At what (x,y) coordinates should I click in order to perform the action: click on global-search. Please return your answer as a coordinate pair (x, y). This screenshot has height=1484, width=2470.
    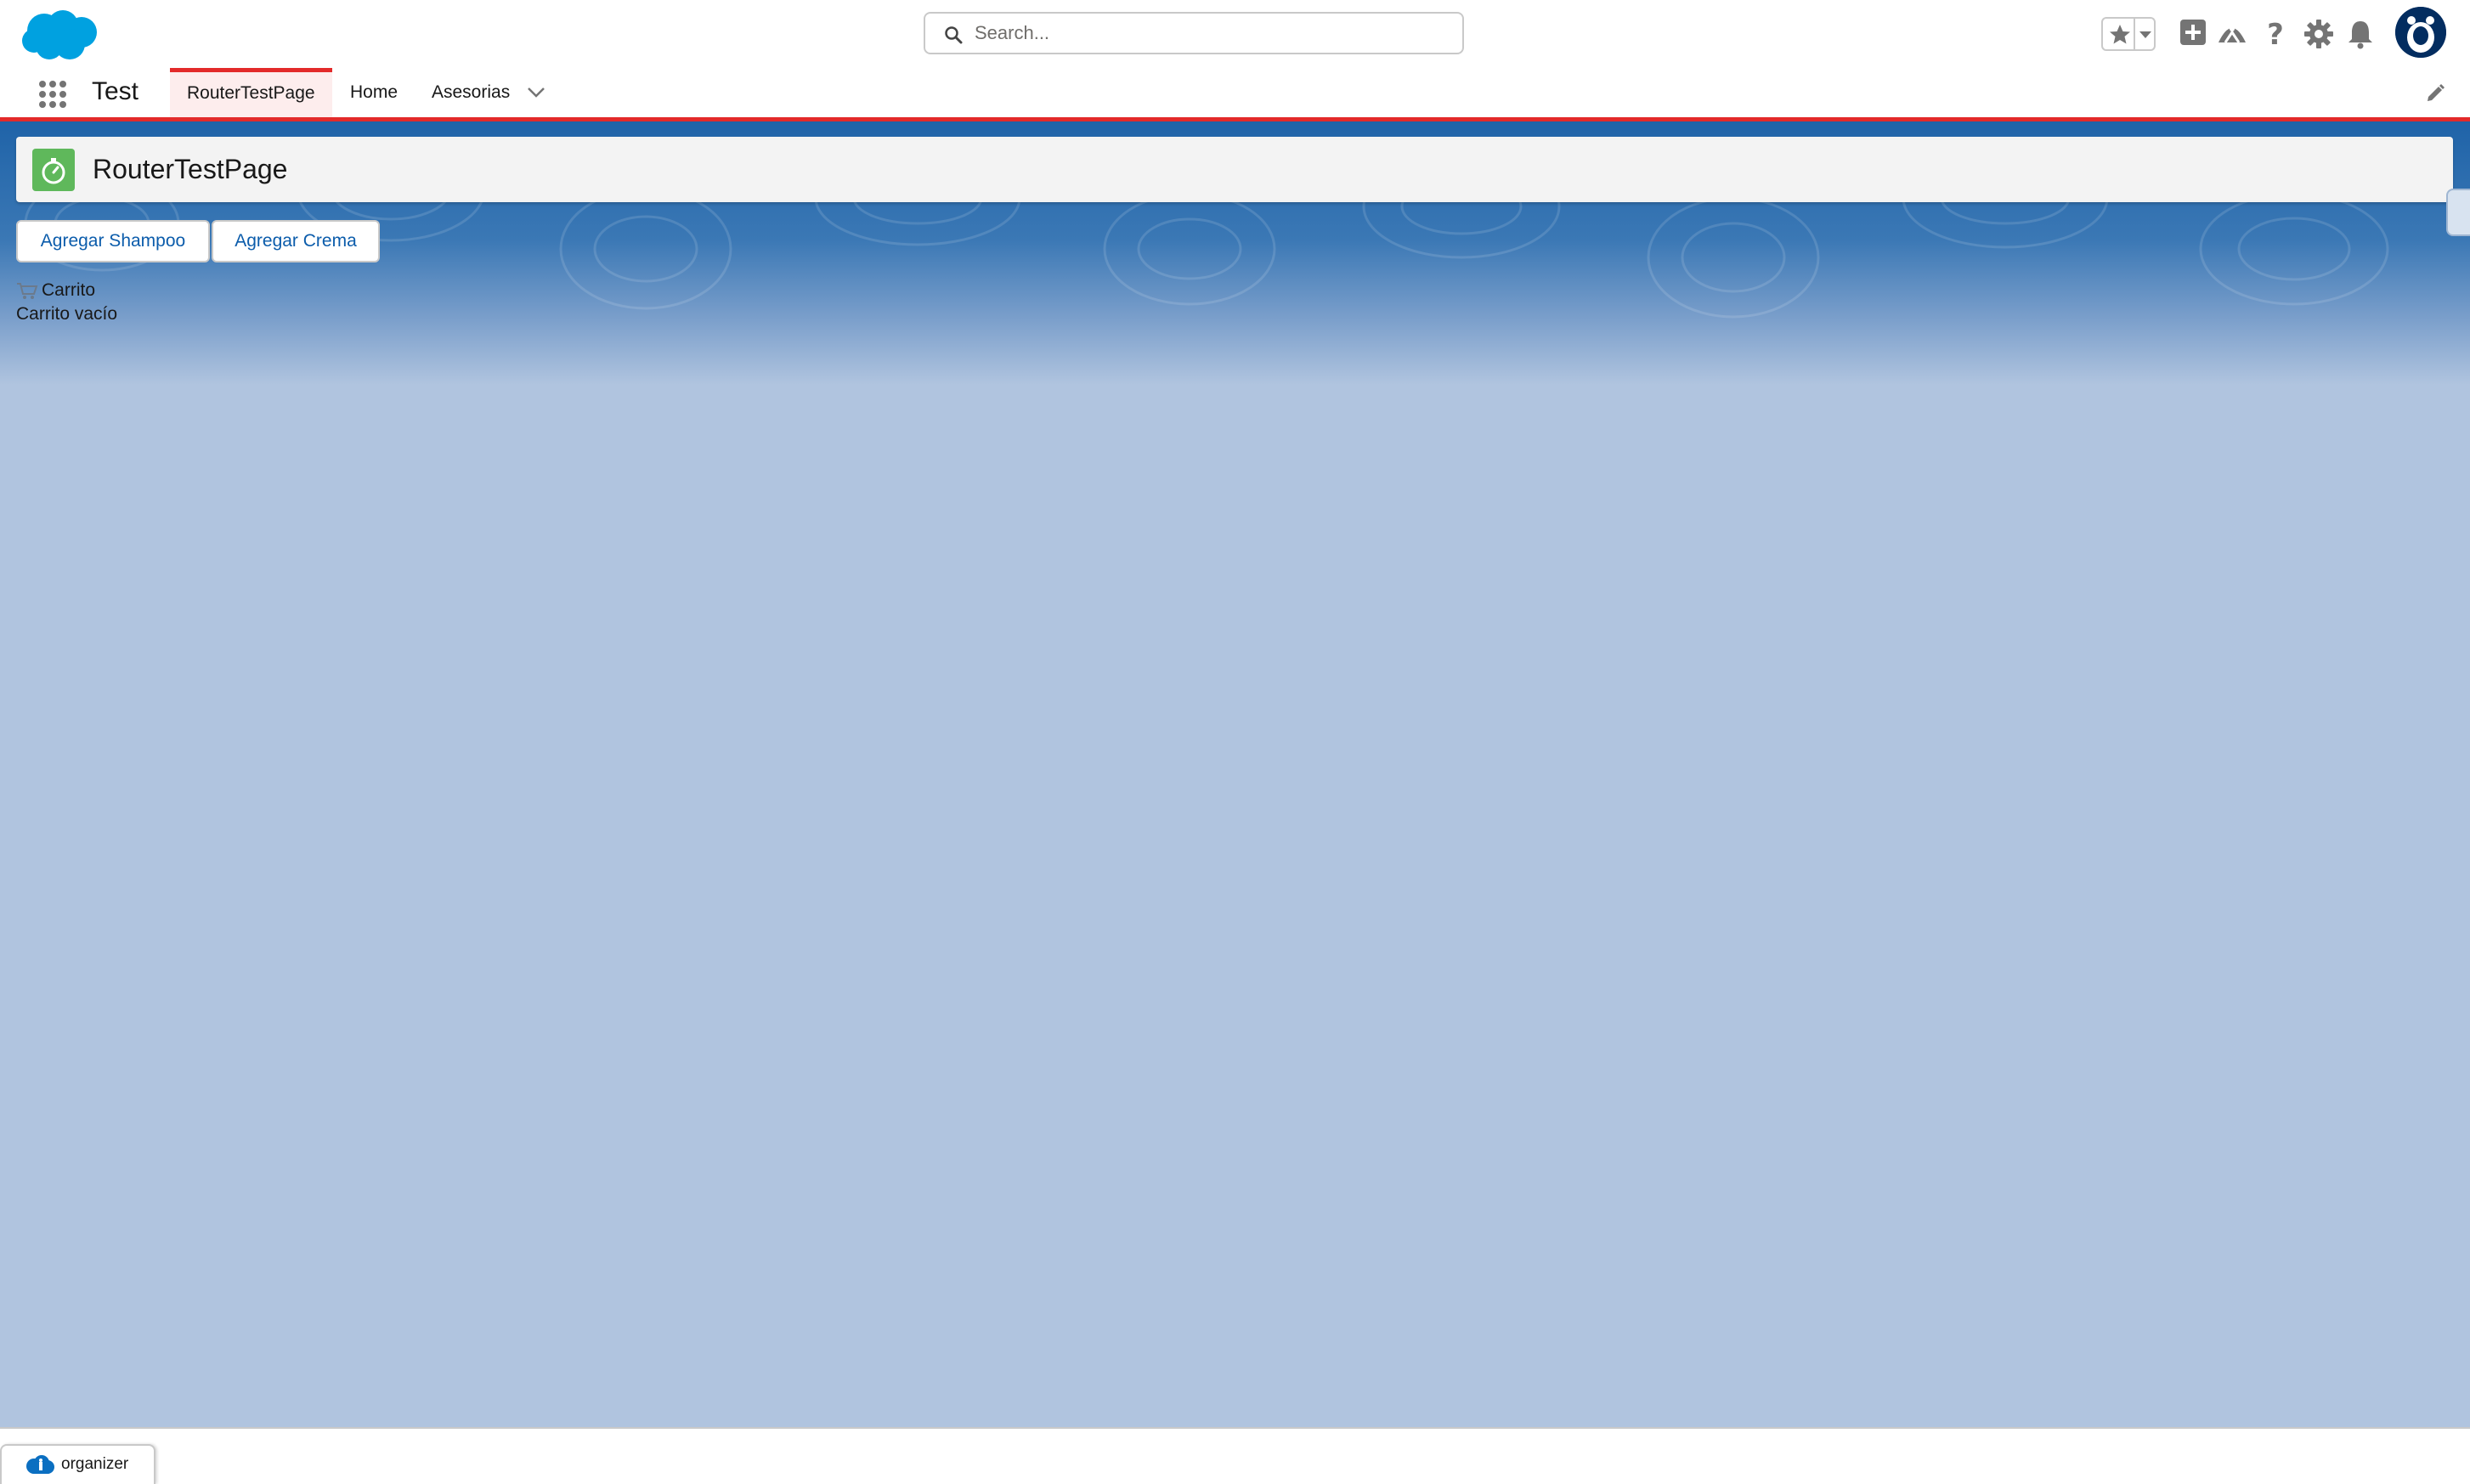
    Looking at the image, I should click on (1194, 33).